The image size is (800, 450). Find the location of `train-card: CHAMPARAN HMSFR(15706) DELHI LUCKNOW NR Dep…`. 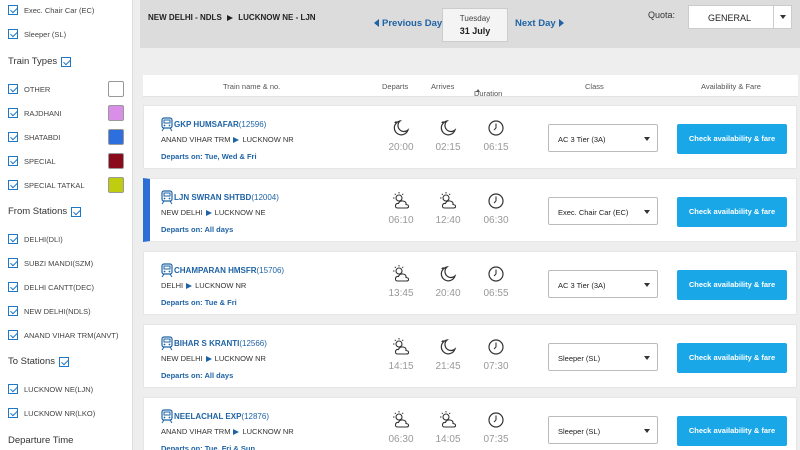

train-card: CHAMPARAN HMSFR(15706) DELHI LUCKNOW NR Dep… is located at coordinates (470, 283).